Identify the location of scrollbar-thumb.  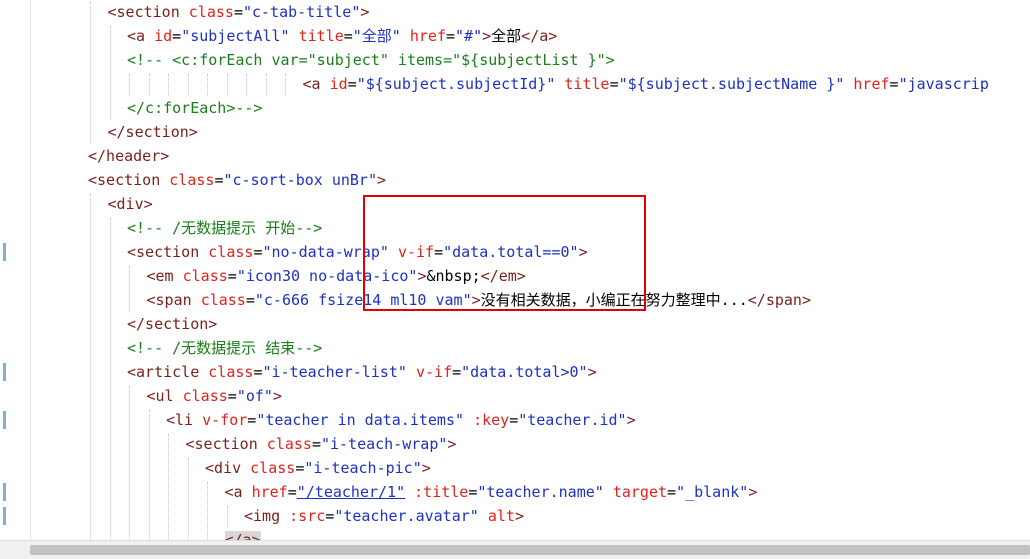
(530, 550).